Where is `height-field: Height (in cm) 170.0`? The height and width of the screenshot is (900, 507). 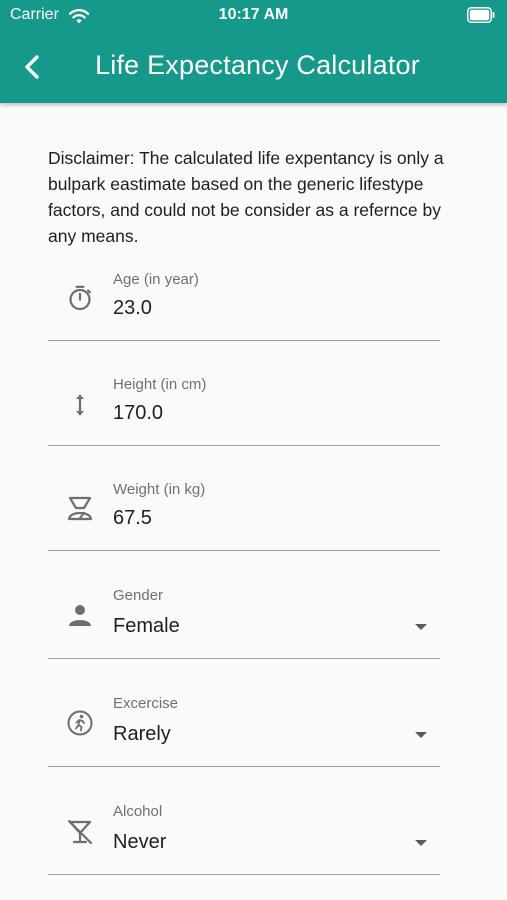
height-field: Height (in cm) 170.0 is located at coordinates (244, 406).